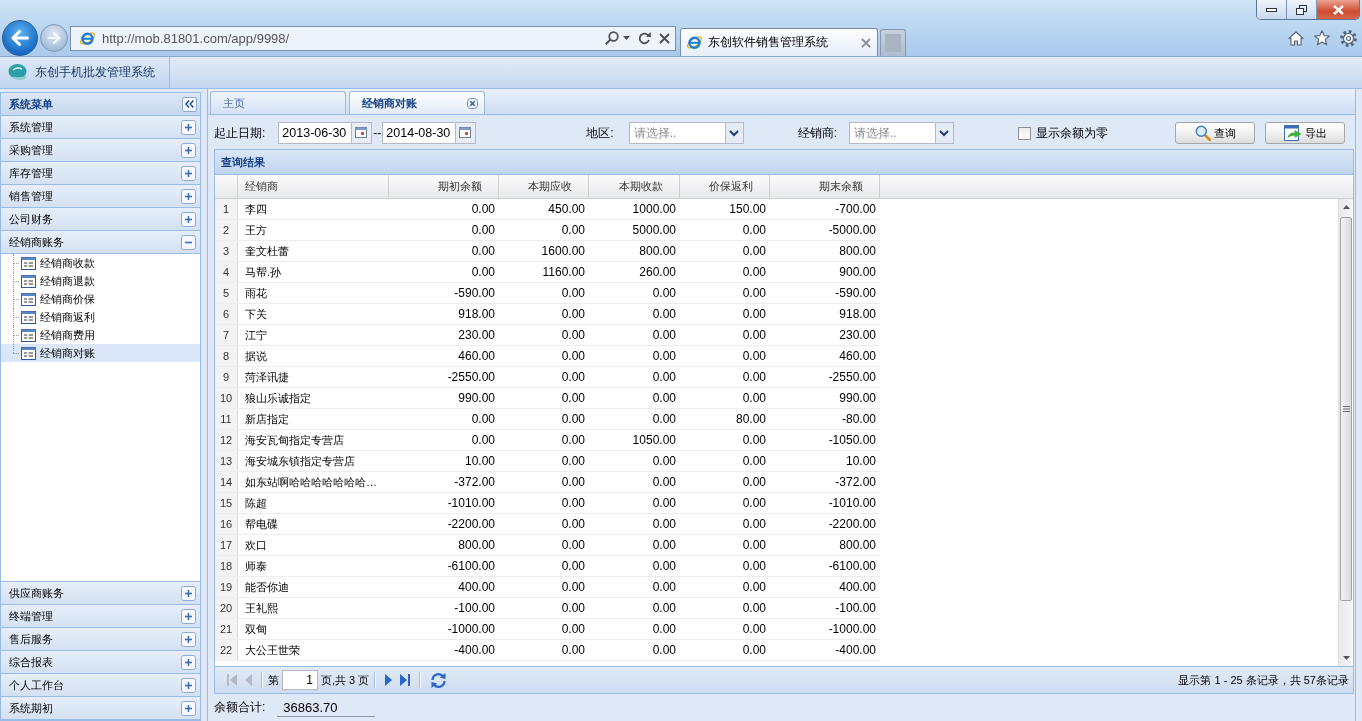 The height and width of the screenshot is (721, 1362). What do you see at coordinates (612, 38) in the screenshot?
I see `search-icon` at bounding box center [612, 38].